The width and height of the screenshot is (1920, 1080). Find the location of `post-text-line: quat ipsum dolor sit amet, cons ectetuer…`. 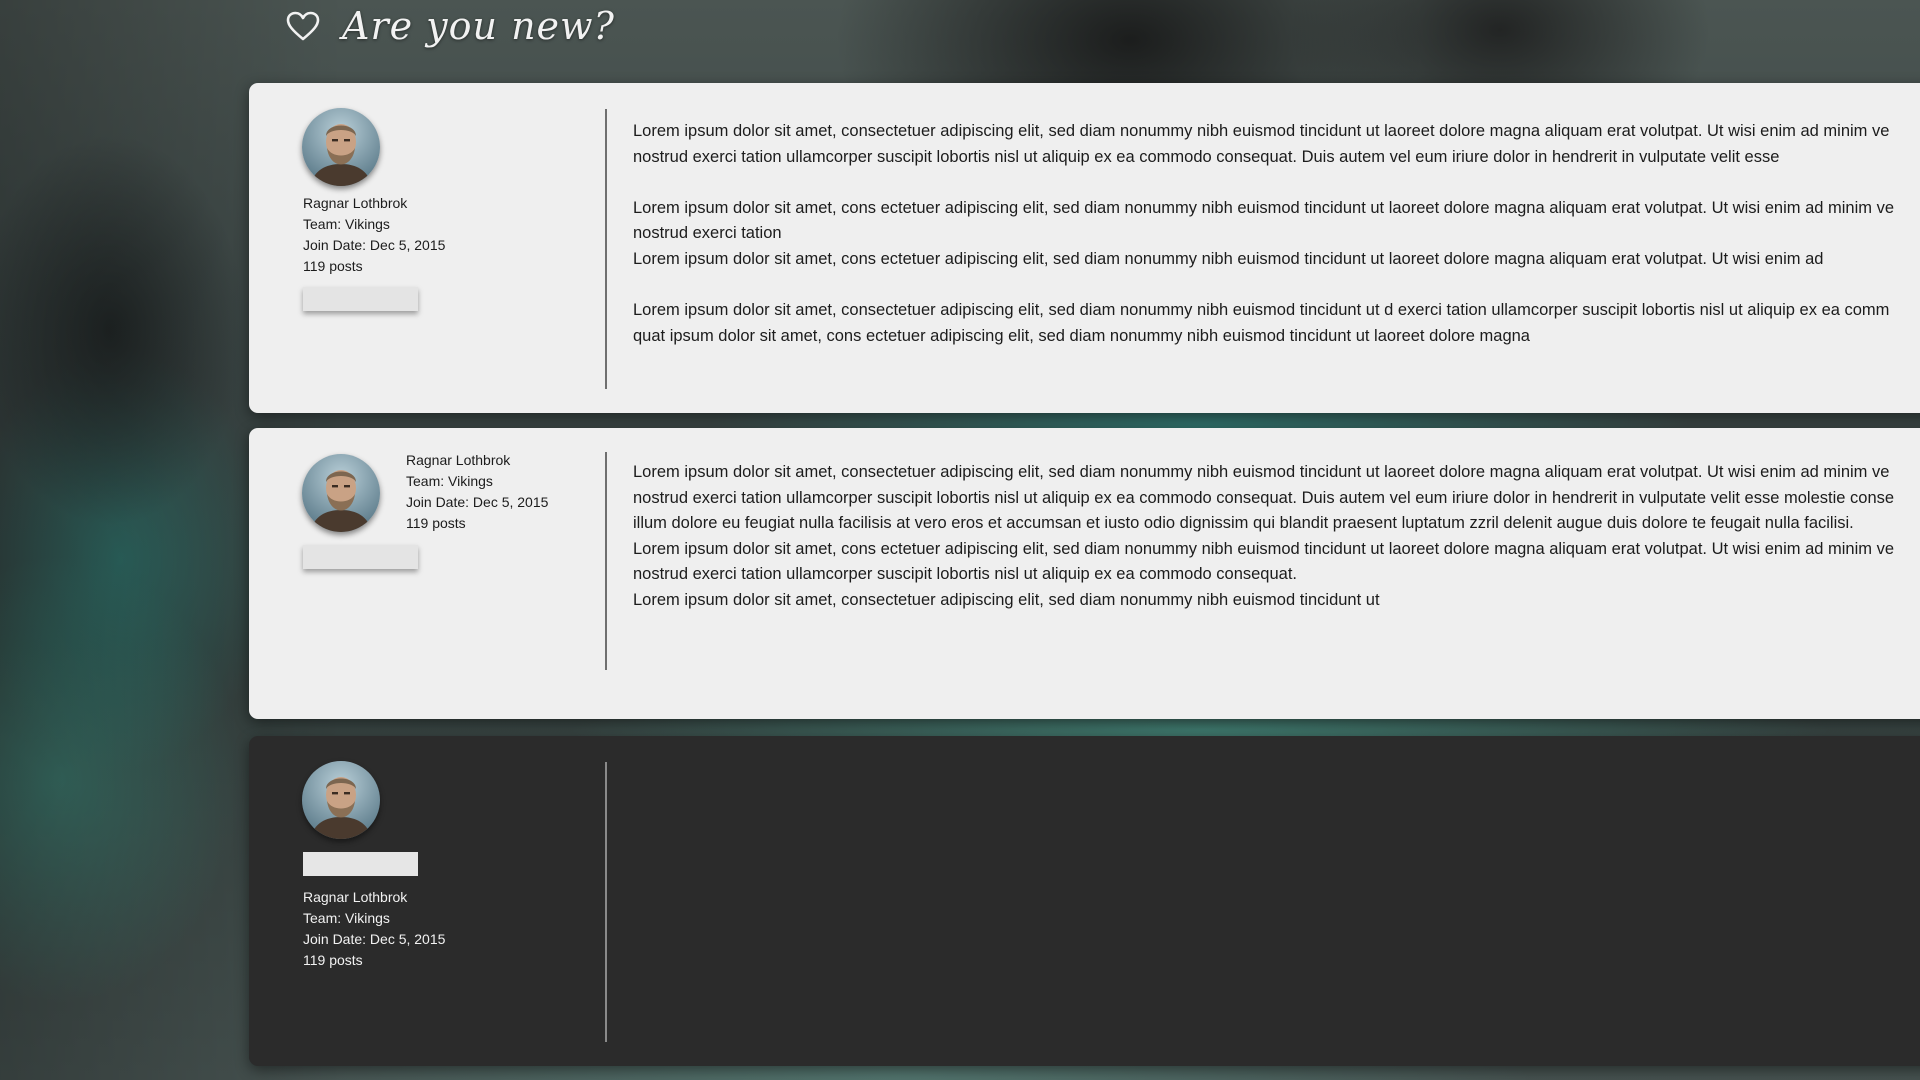

post-text-line: quat ipsum dolor sit amet, cons ectetuer… is located at coordinates (1081, 335).